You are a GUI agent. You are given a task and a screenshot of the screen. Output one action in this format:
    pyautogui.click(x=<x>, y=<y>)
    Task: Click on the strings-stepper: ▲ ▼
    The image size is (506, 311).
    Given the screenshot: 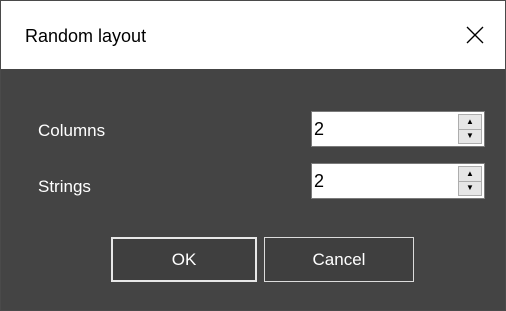 What is the action you would take?
    pyautogui.click(x=398, y=181)
    